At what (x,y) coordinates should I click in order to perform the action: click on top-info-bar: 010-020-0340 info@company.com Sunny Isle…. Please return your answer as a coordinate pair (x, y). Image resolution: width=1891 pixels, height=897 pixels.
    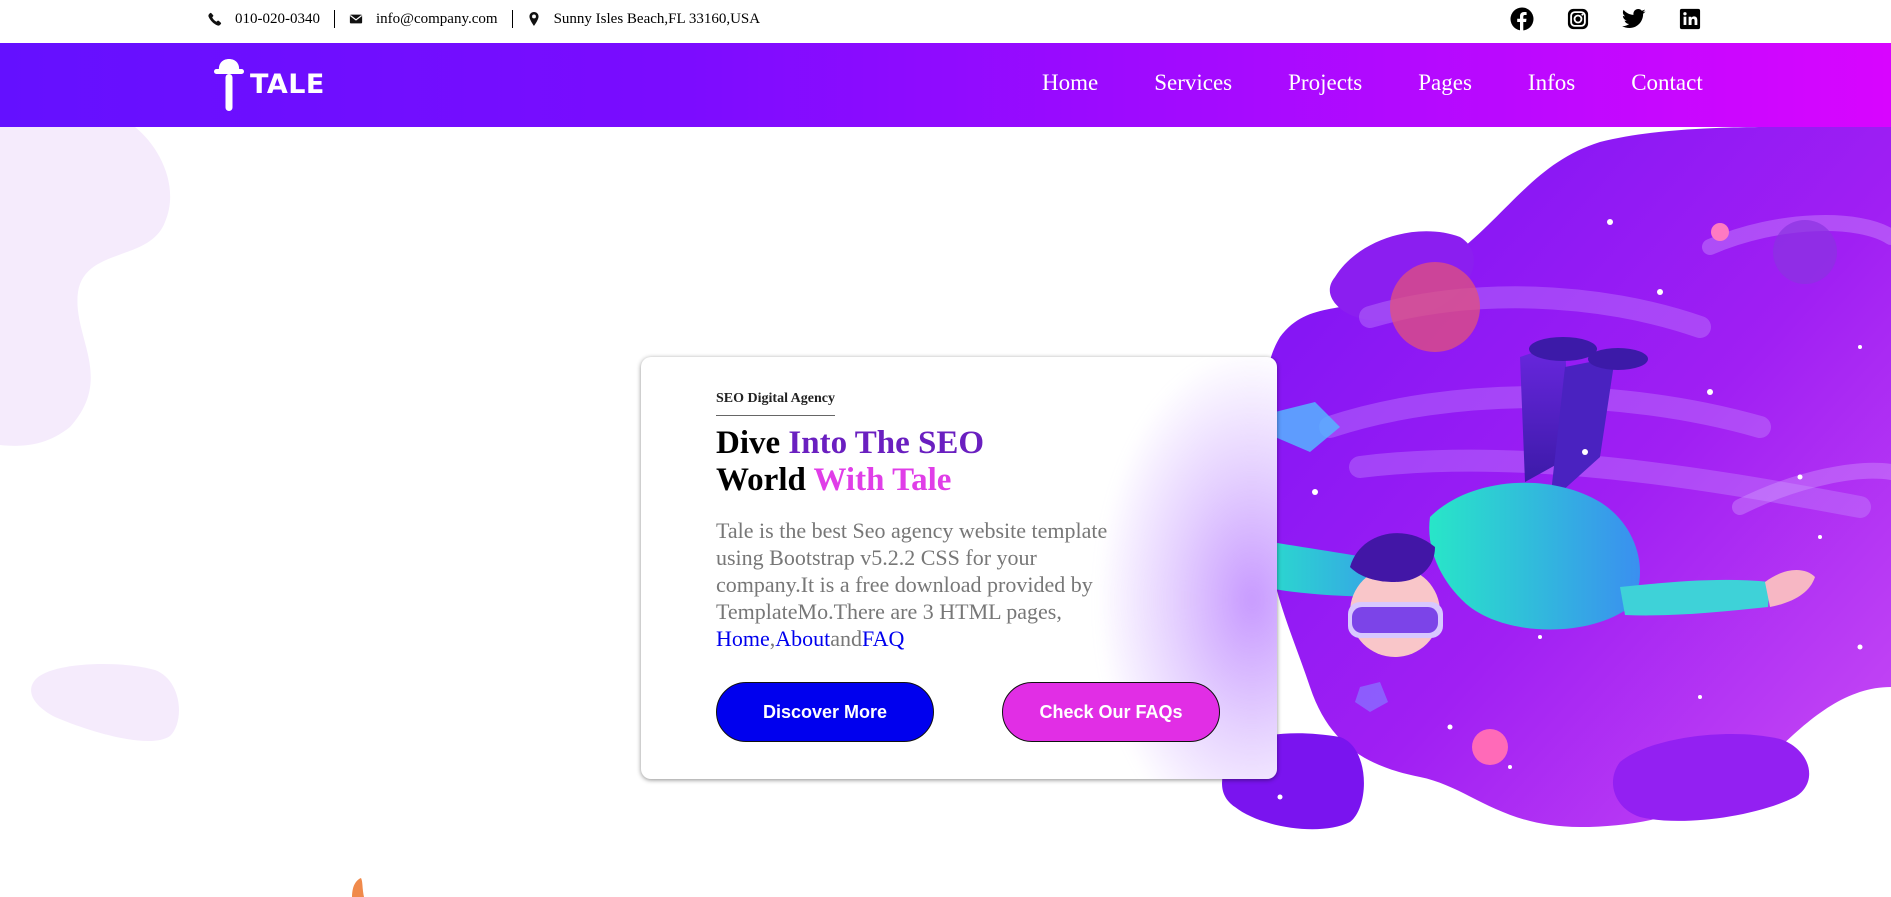
    Looking at the image, I should click on (945, 21).